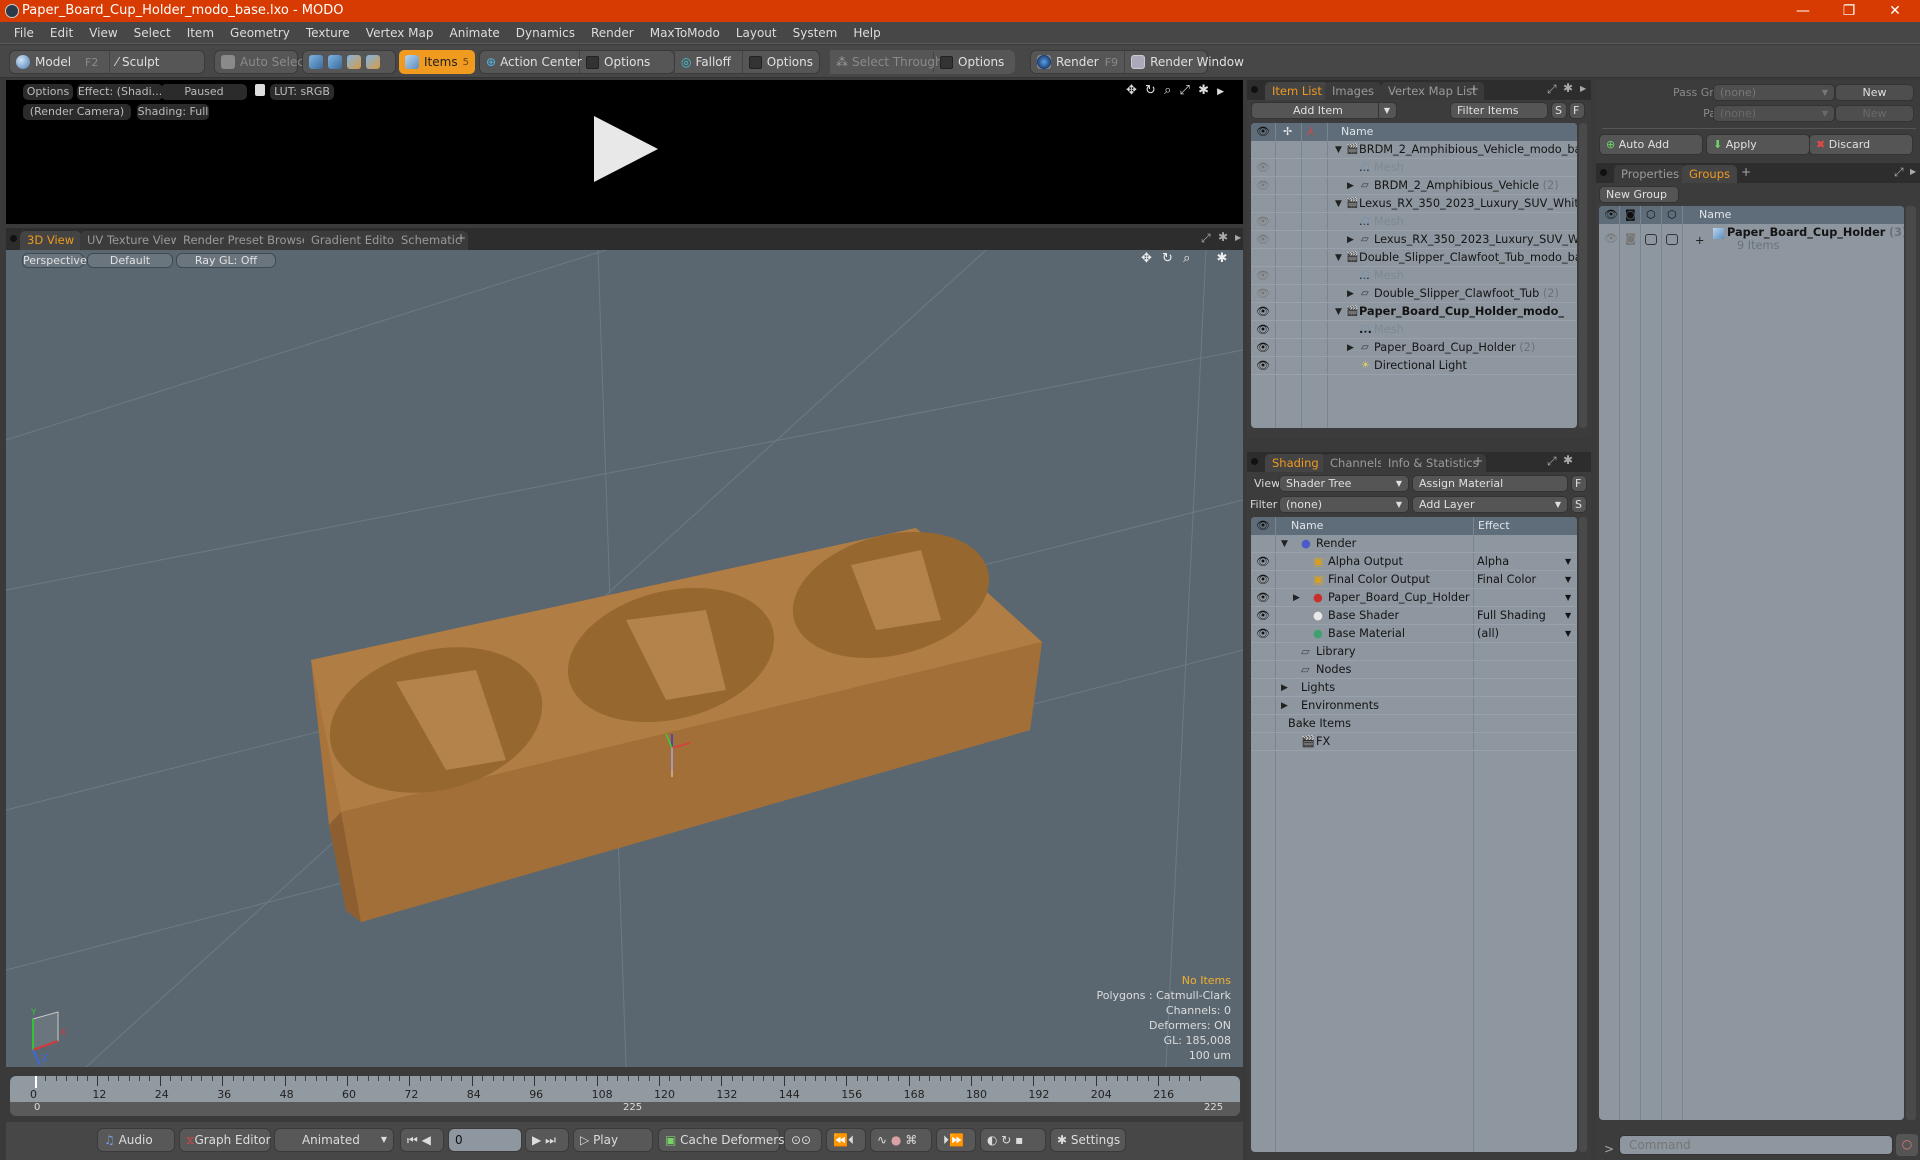  What do you see at coordinates (901, 1140) in the screenshot?
I see `keyframe-buttons: ∿ ● ⌘` at bounding box center [901, 1140].